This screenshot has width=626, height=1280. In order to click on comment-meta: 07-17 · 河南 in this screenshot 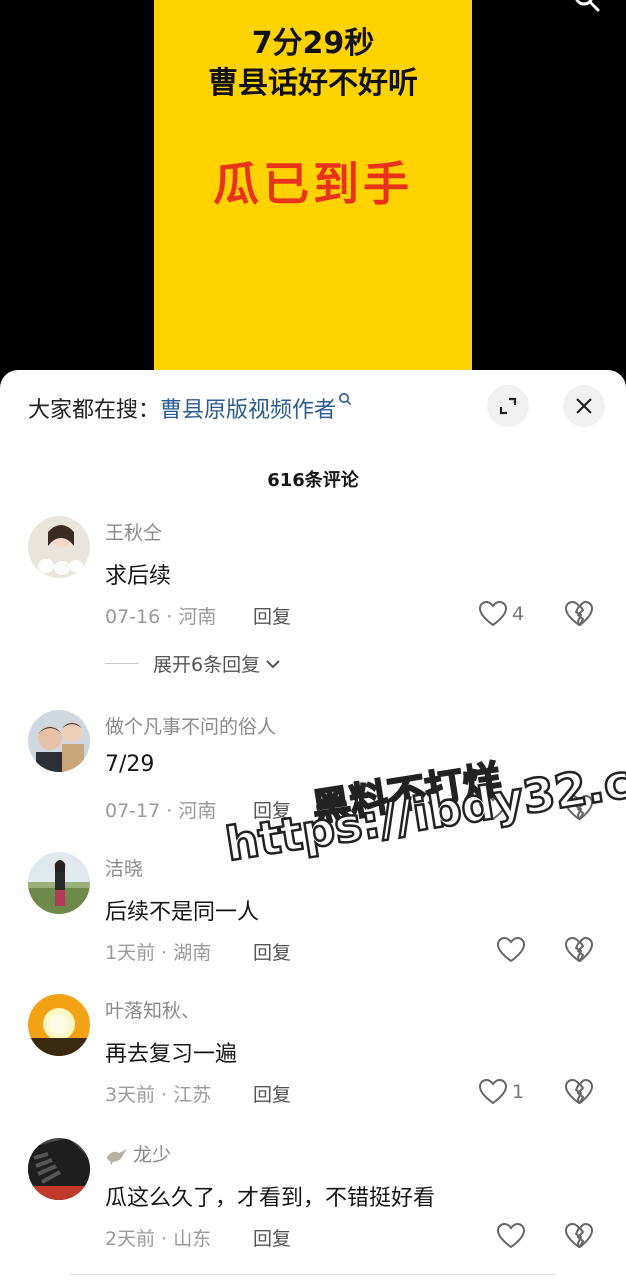, I will do `click(161, 811)`.